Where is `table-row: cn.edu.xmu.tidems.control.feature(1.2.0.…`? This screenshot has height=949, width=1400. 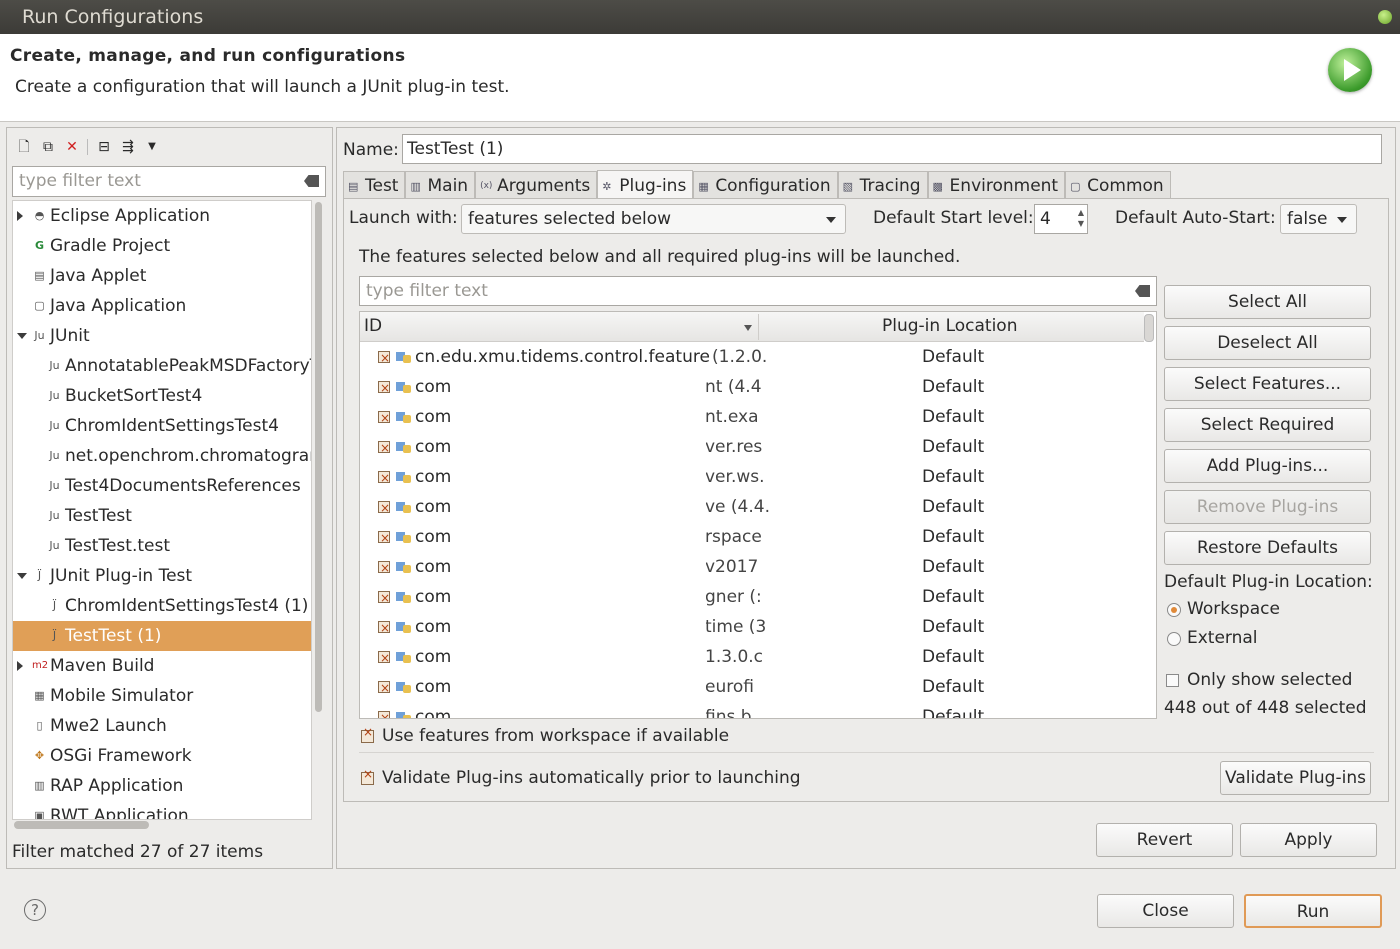 table-row: cn.edu.xmu.tidems.control.feature(1.2.0.… is located at coordinates (752, 357).